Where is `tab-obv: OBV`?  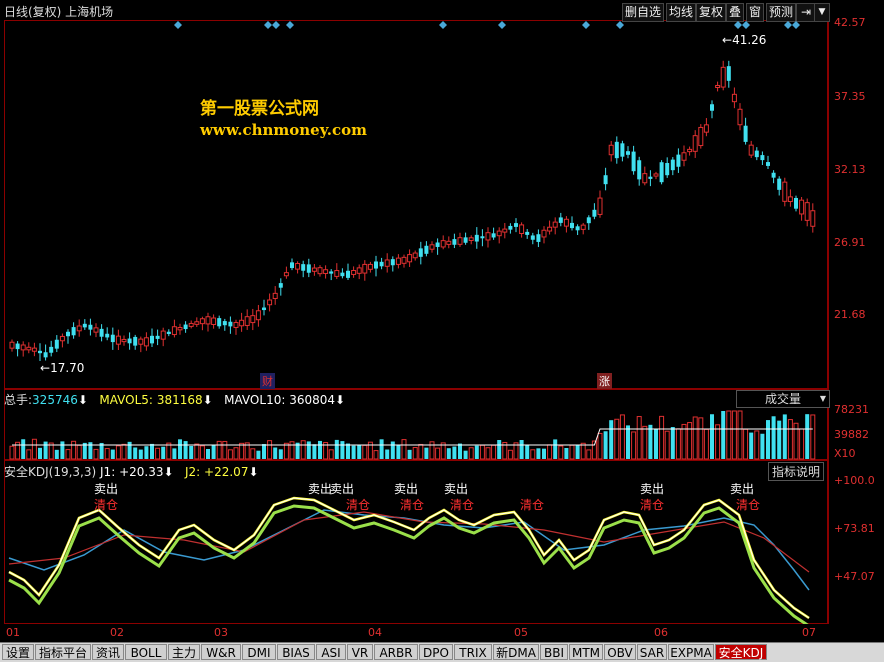 tab-obv: OBV is located at coordinates (620, 652).